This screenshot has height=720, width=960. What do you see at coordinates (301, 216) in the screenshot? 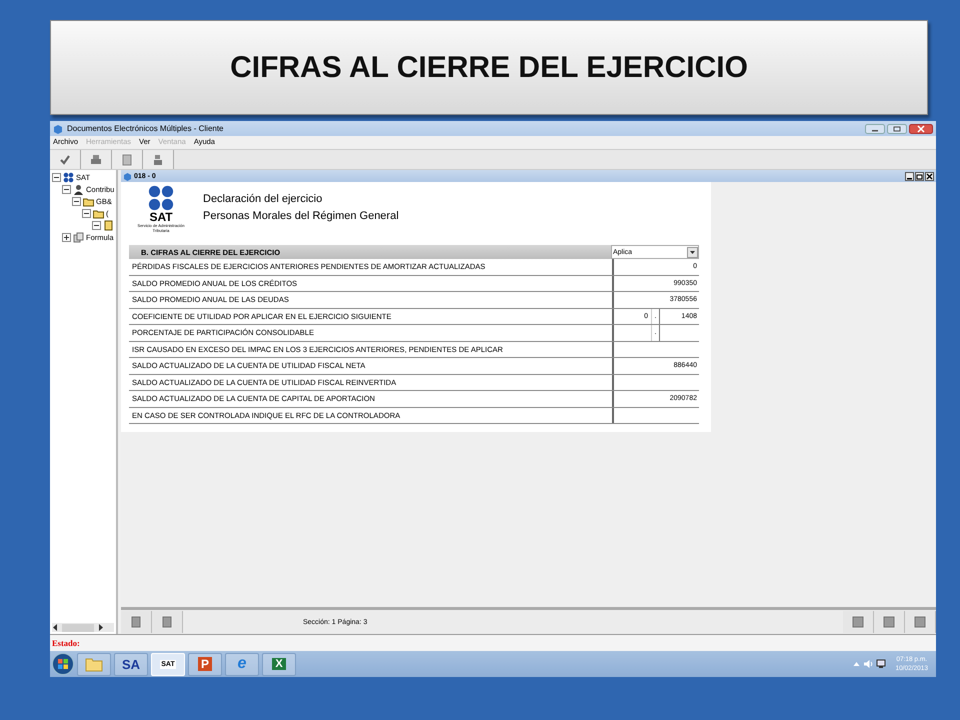
I see `form-subheading: Personas Morales del Régimen General` at bounding box center [301, 216].